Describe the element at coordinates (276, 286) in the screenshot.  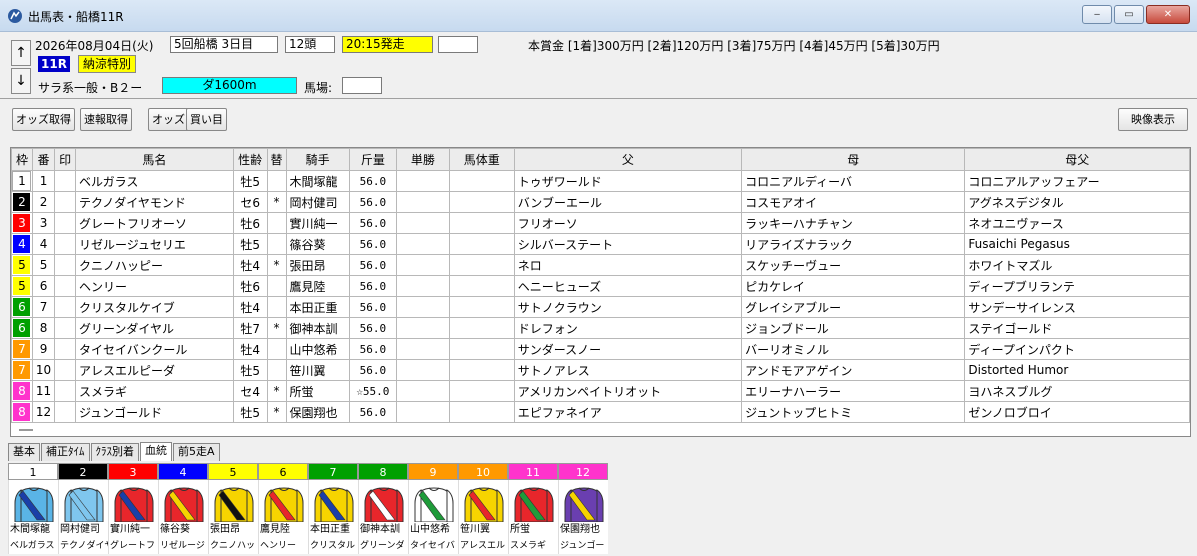
I see `cell-kae` at that location.